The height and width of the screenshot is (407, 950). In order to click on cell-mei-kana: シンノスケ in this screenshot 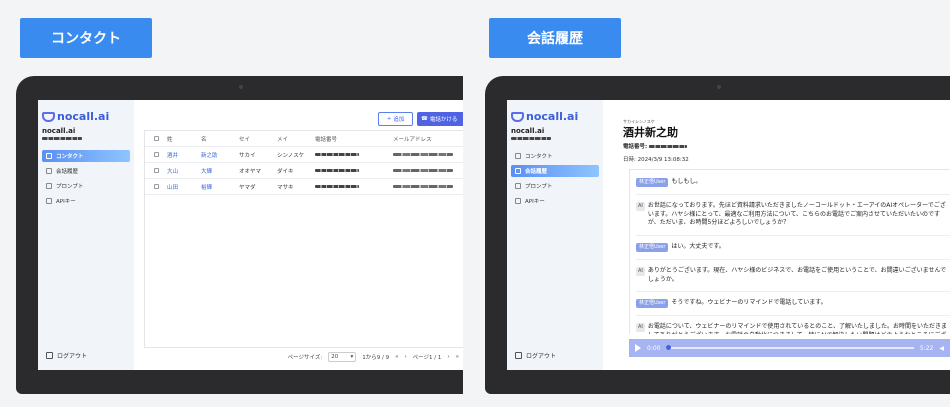, I will do `click(291, 155)`.